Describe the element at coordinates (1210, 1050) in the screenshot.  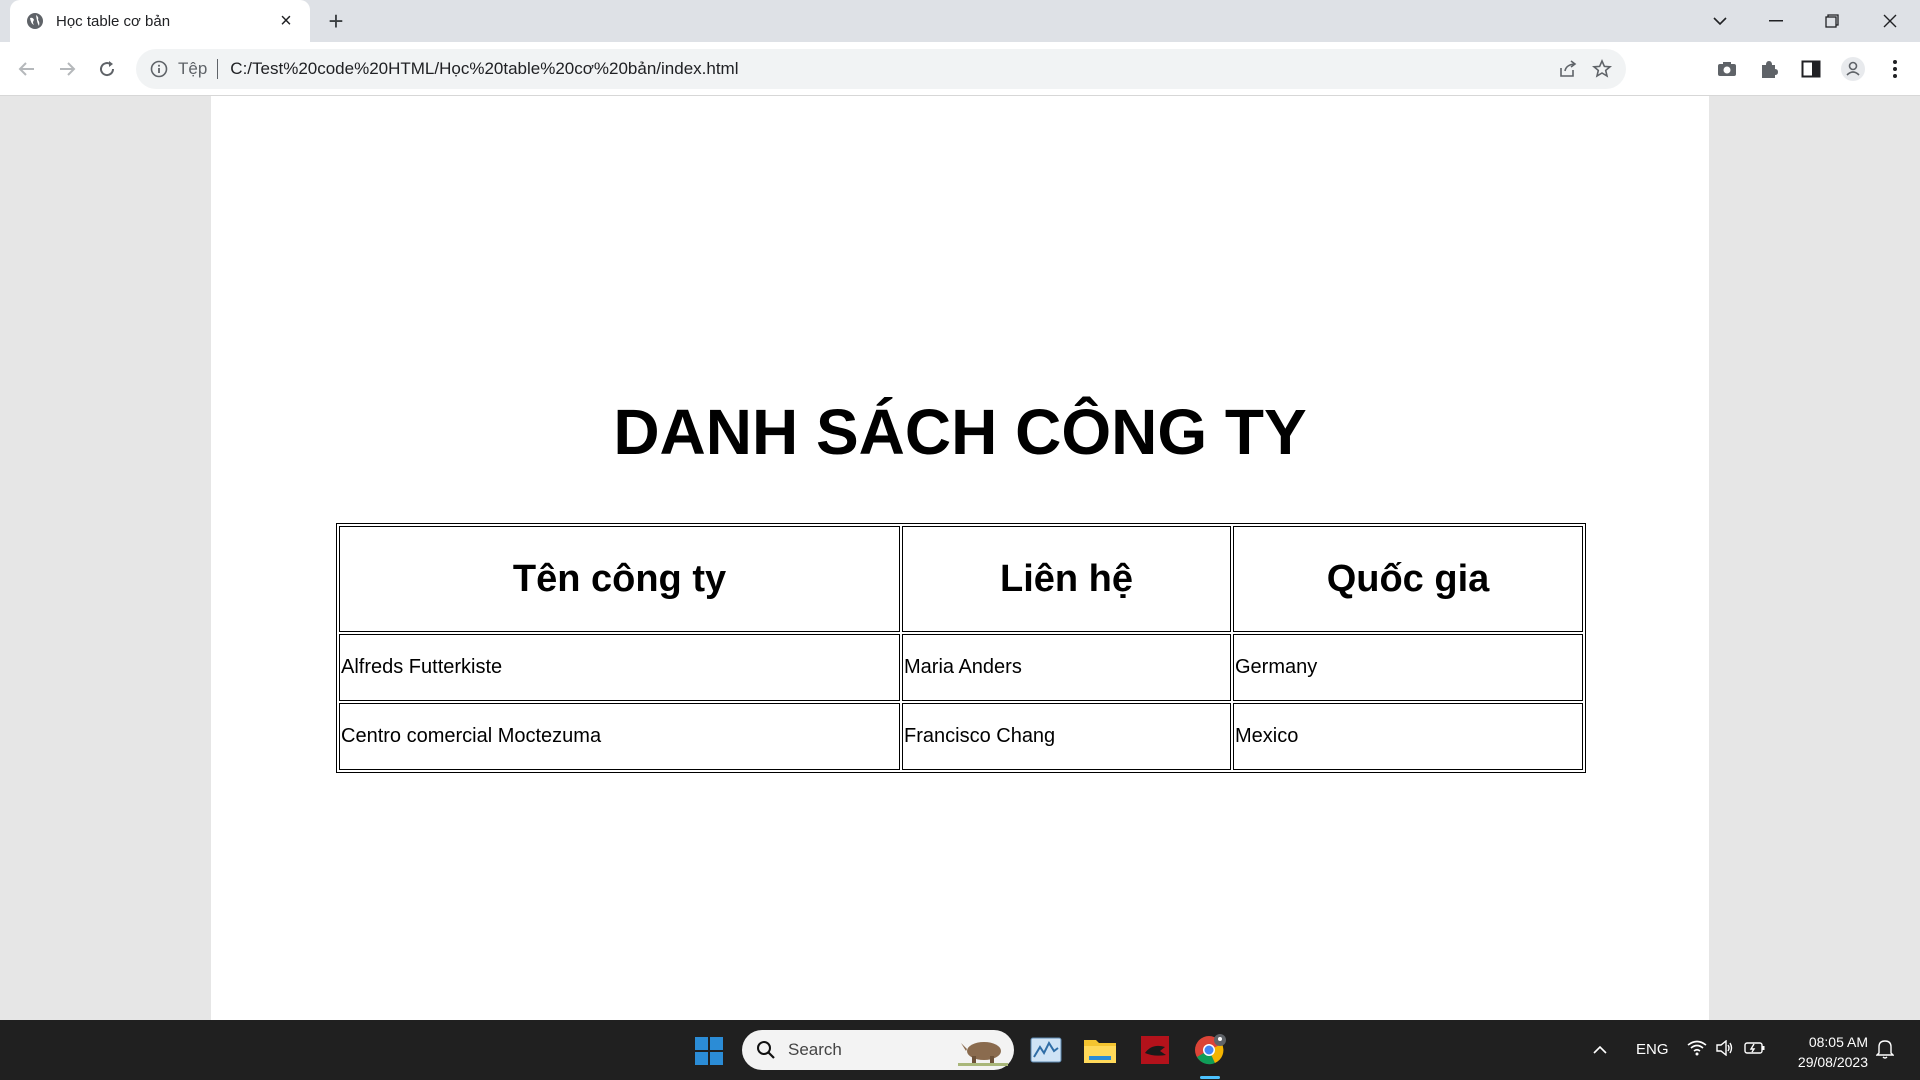
I see `chrome-app-icon` at that location.